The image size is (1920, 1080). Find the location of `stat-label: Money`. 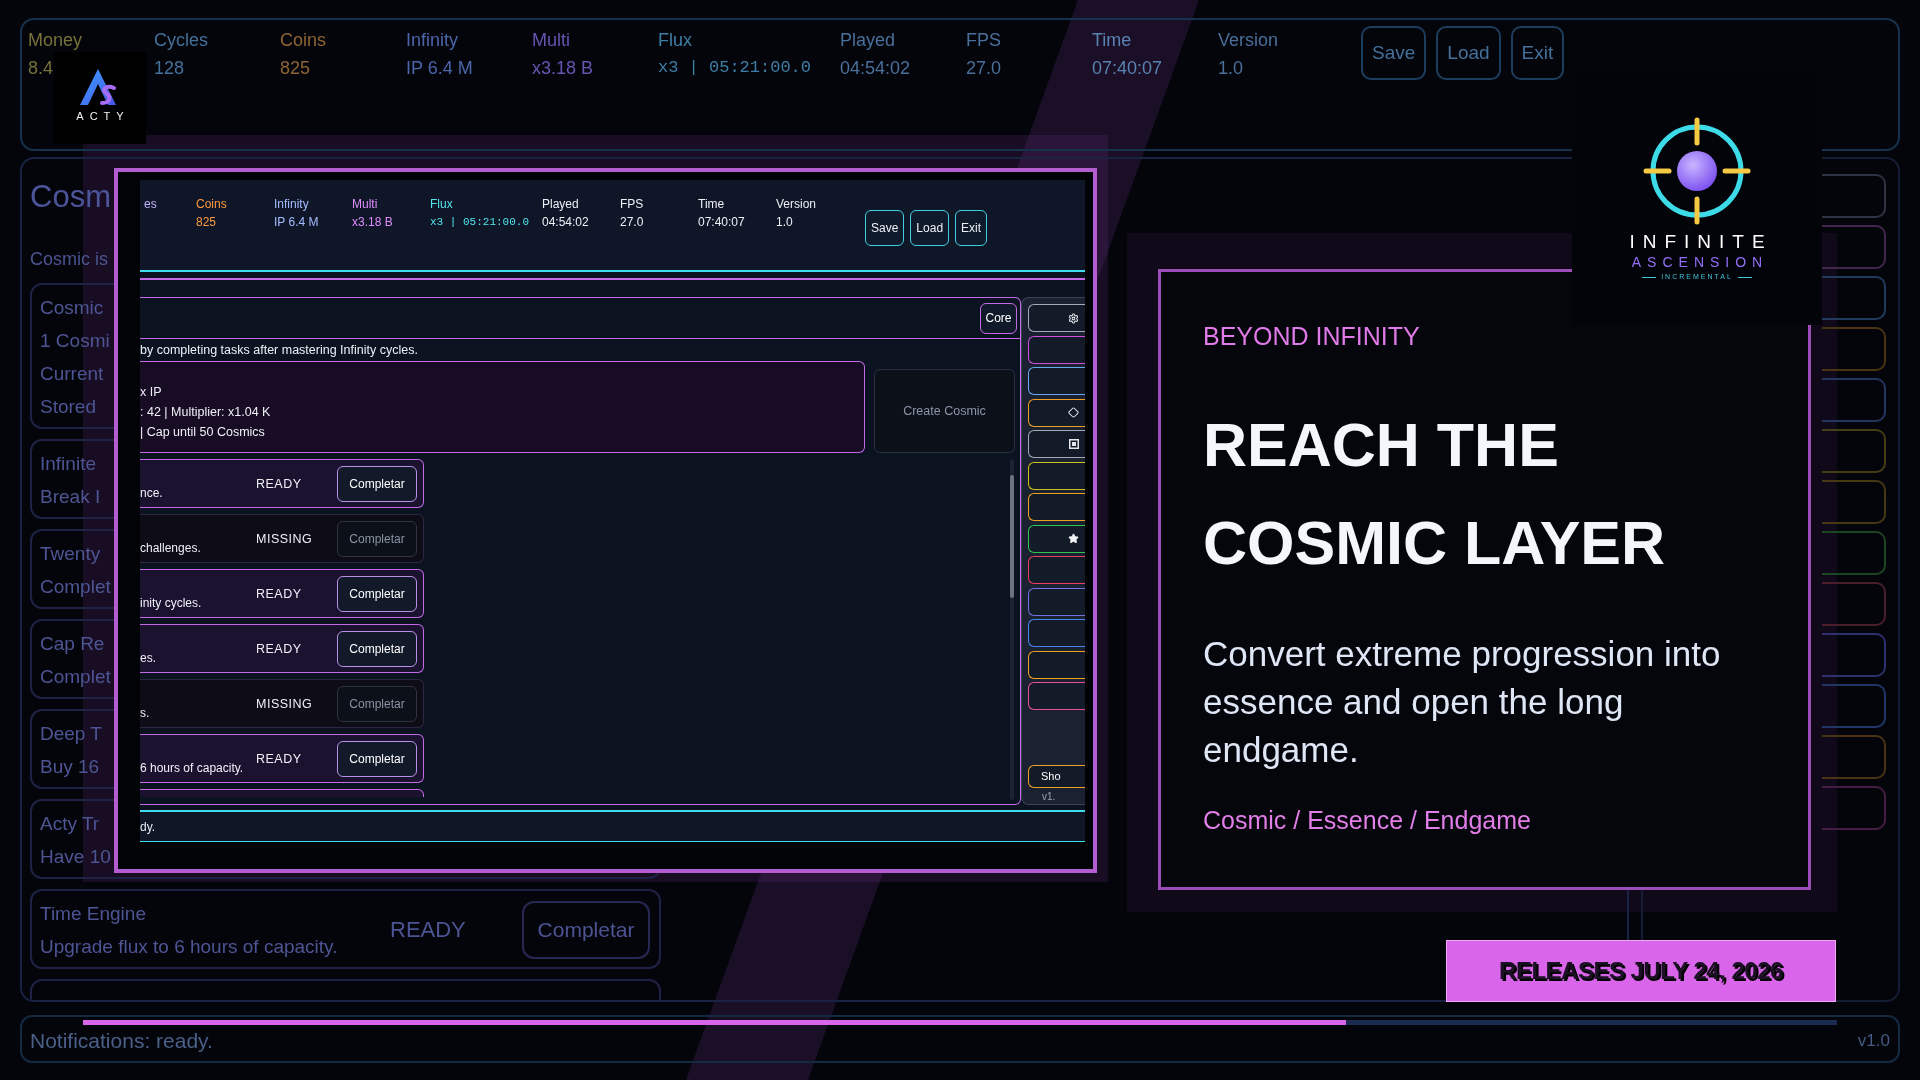

stat-label: Money is located at coordinates (55, 40).